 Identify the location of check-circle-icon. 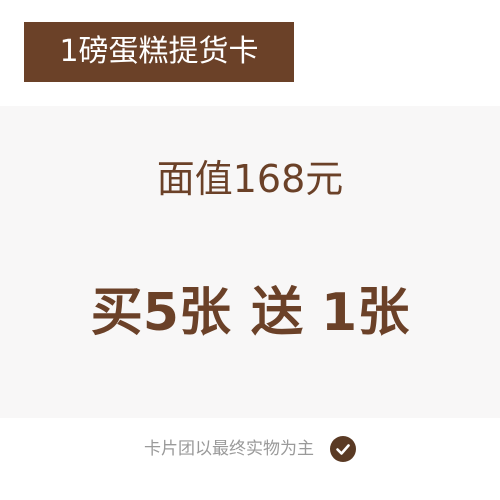
(343, 449).